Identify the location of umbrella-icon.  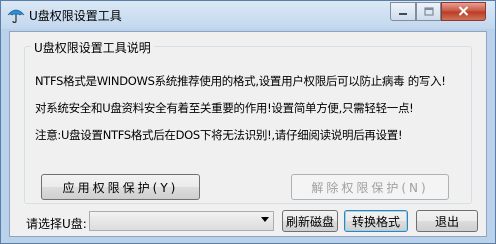
(16, 15).